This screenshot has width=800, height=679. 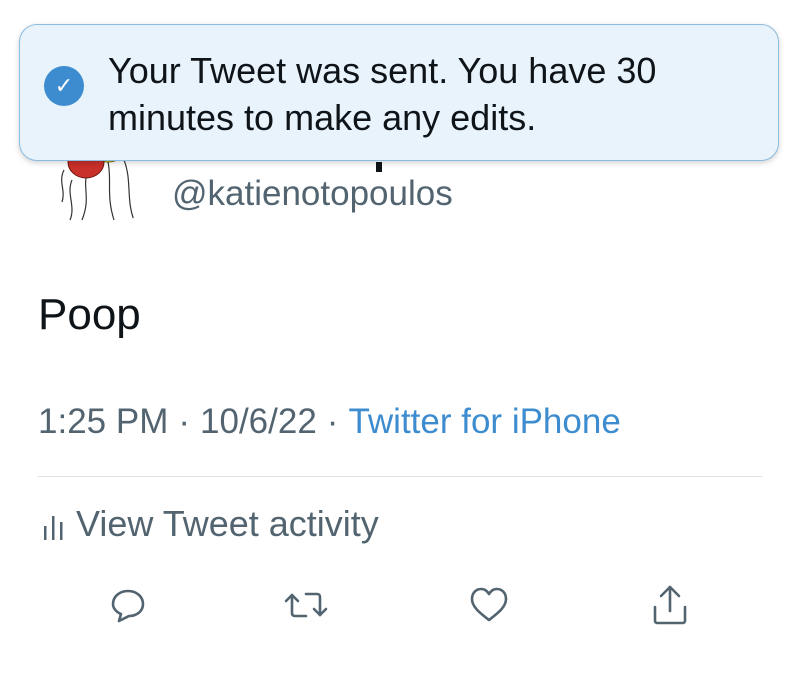 I want to click on heart-icon, so click(x=489, y=604).